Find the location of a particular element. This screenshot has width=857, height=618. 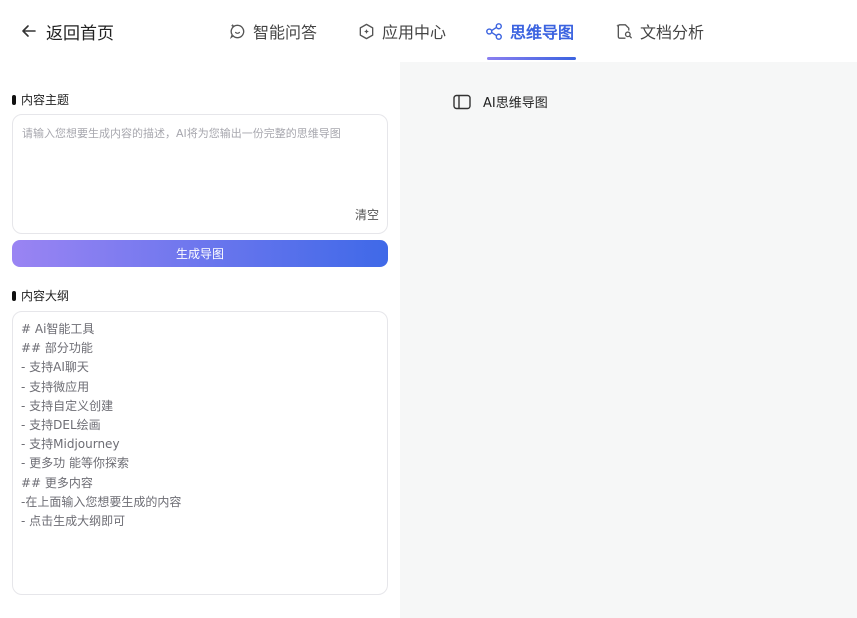

mindmap-icon is located at coordinates (494, 31).